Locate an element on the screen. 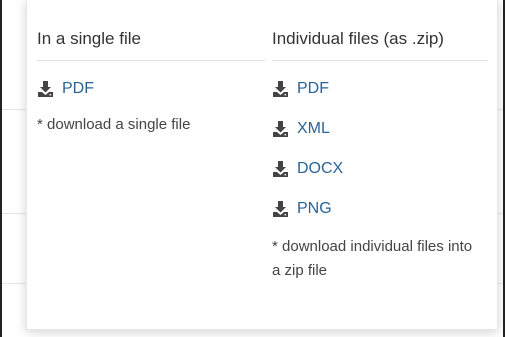  zip-png-label: PNG is located at coordinates (314, 208).